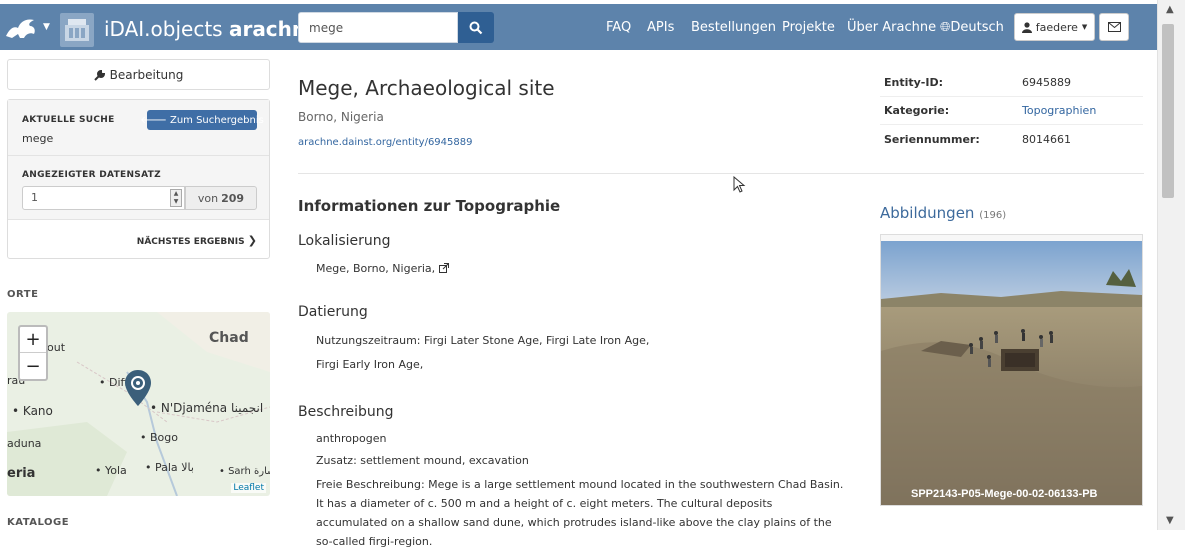 The height and width of the screenshot is (551, 1185). I want to click on datierung-line-2: Firgi Early Iron Age,, so click(370, 364).